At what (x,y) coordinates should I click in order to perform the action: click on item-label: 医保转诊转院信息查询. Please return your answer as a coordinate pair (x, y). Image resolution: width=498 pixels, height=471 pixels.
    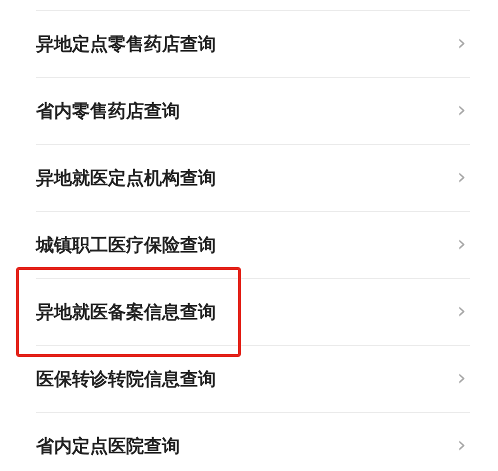
    Looking at the image, I should click on (126, 379).